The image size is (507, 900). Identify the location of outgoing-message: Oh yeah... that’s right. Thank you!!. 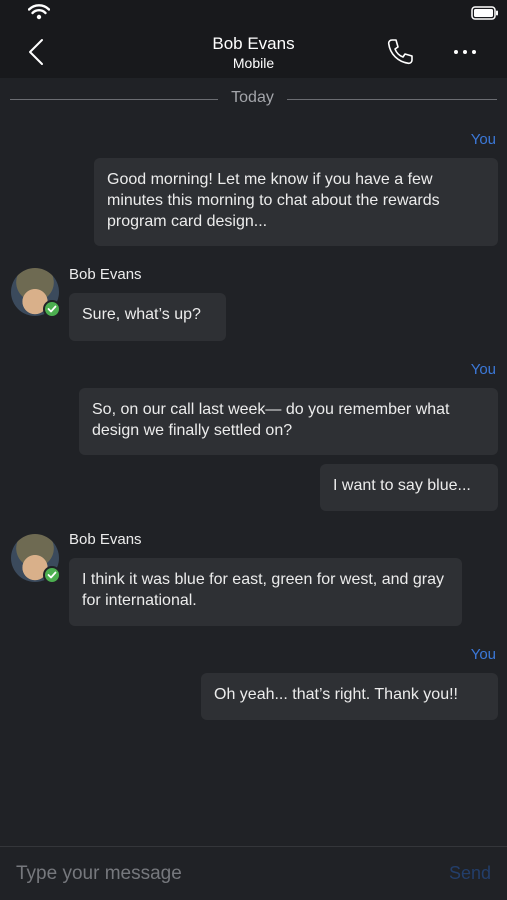
(349, 696).